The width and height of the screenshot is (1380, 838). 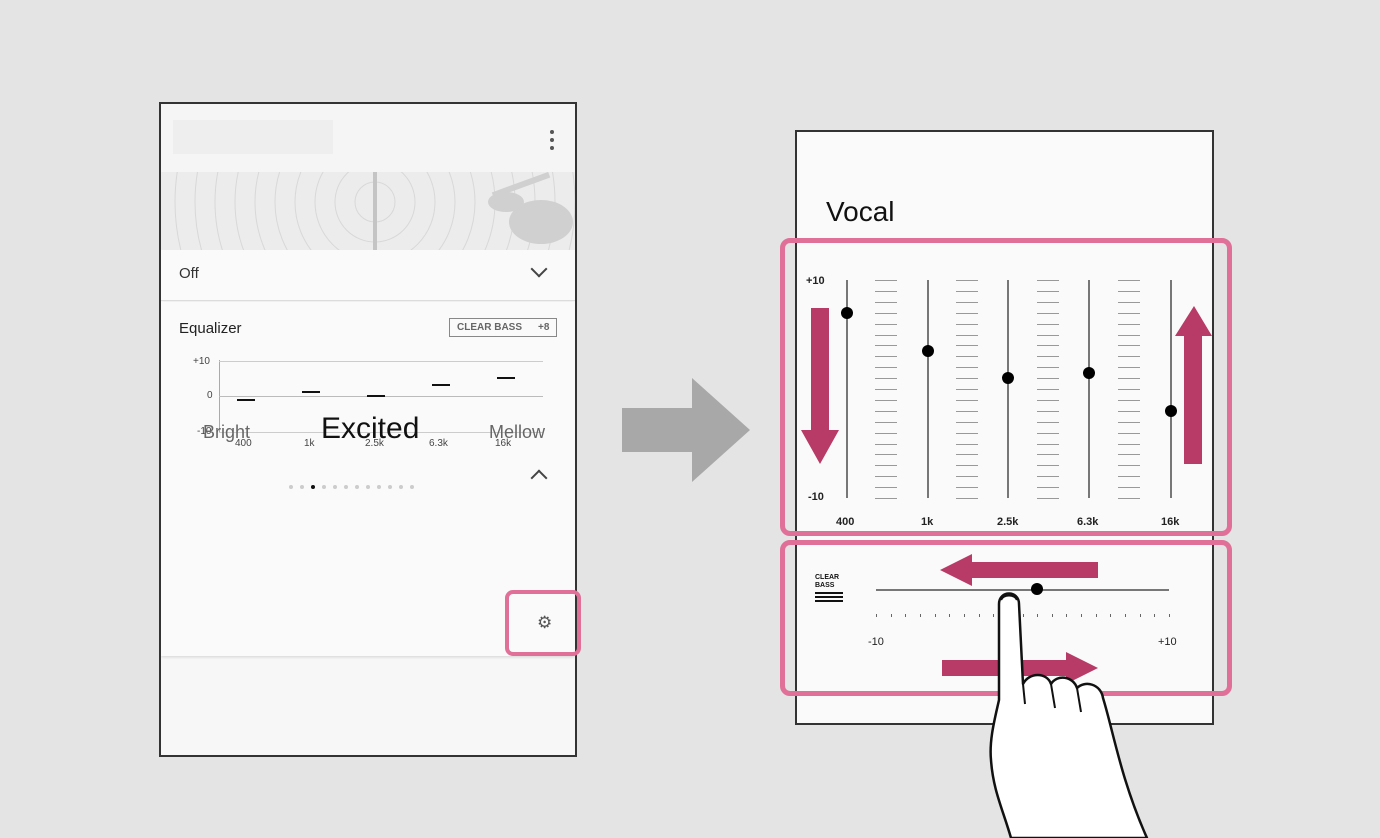 I want to click on hand-pointer-icon, so click(x=1069, y=715).